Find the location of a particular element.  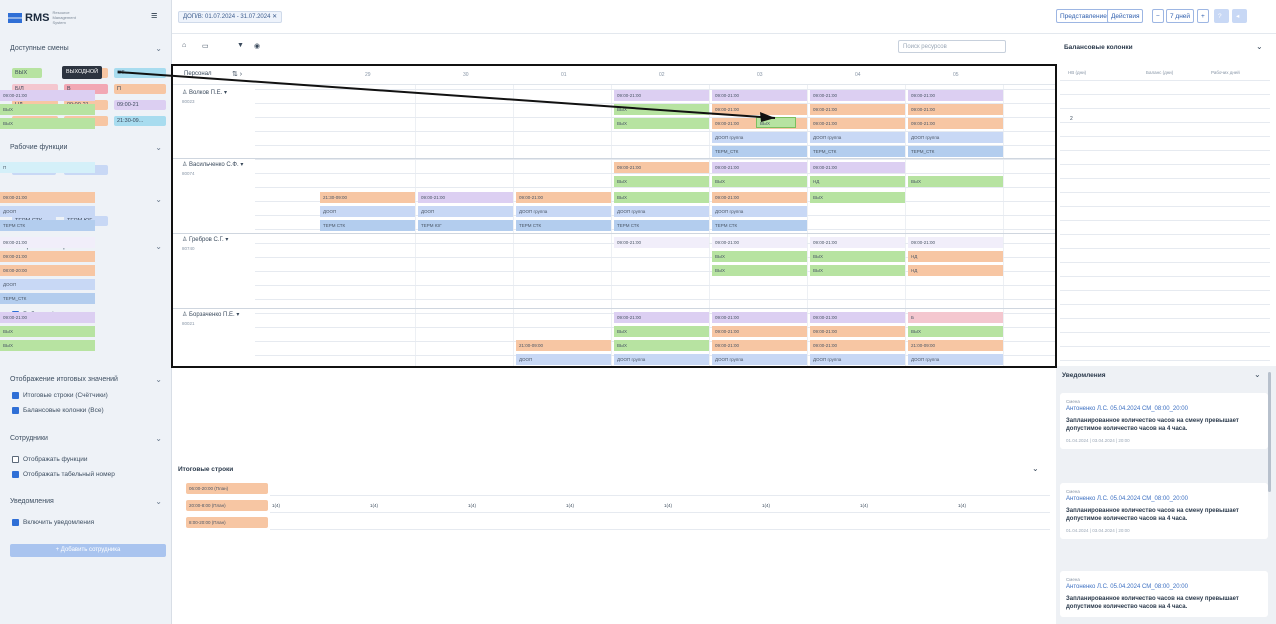

checkbox-option: Отображать табельный номер is located at coordinates (63, 474).